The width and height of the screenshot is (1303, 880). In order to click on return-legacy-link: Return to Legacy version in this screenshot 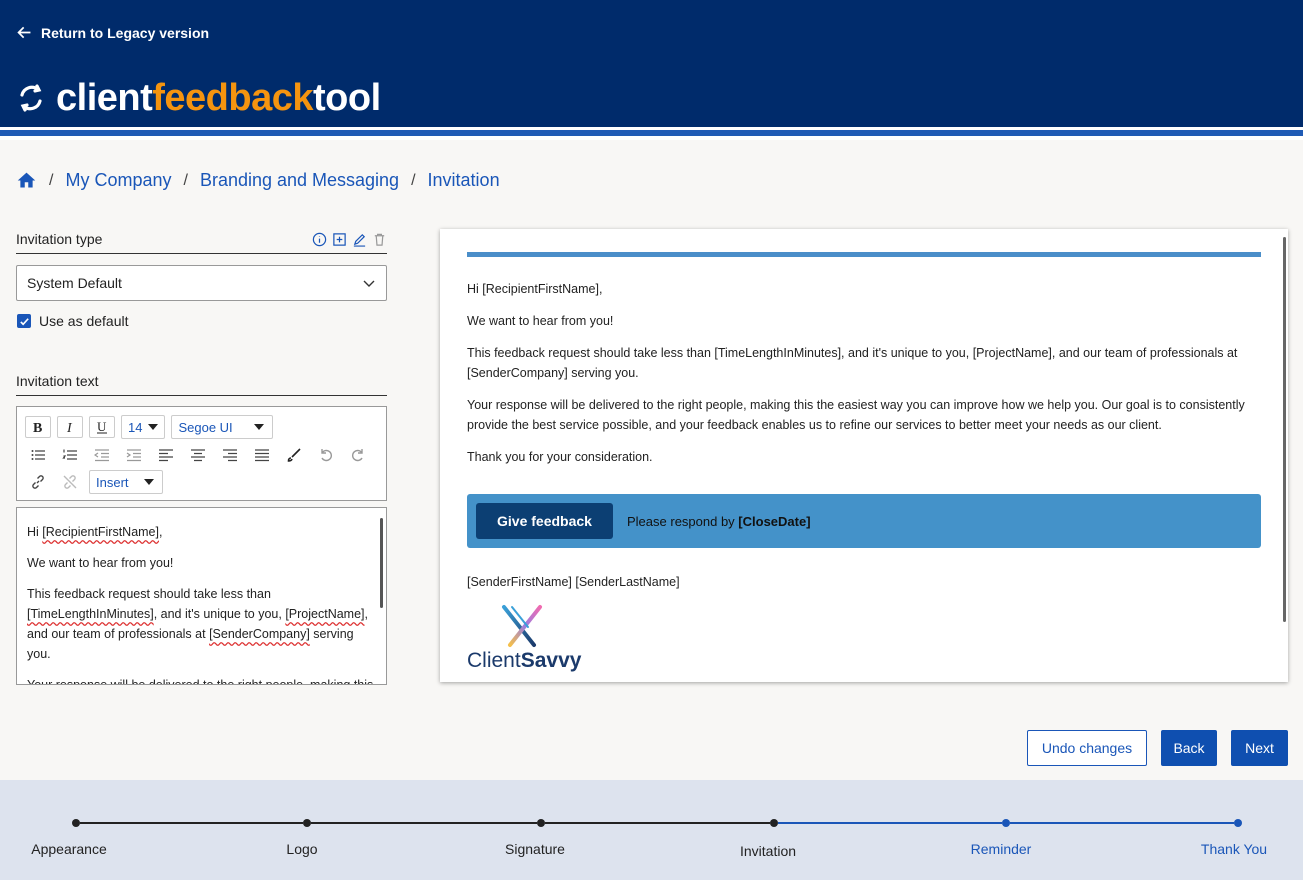, I will do `click(112, 32)`.